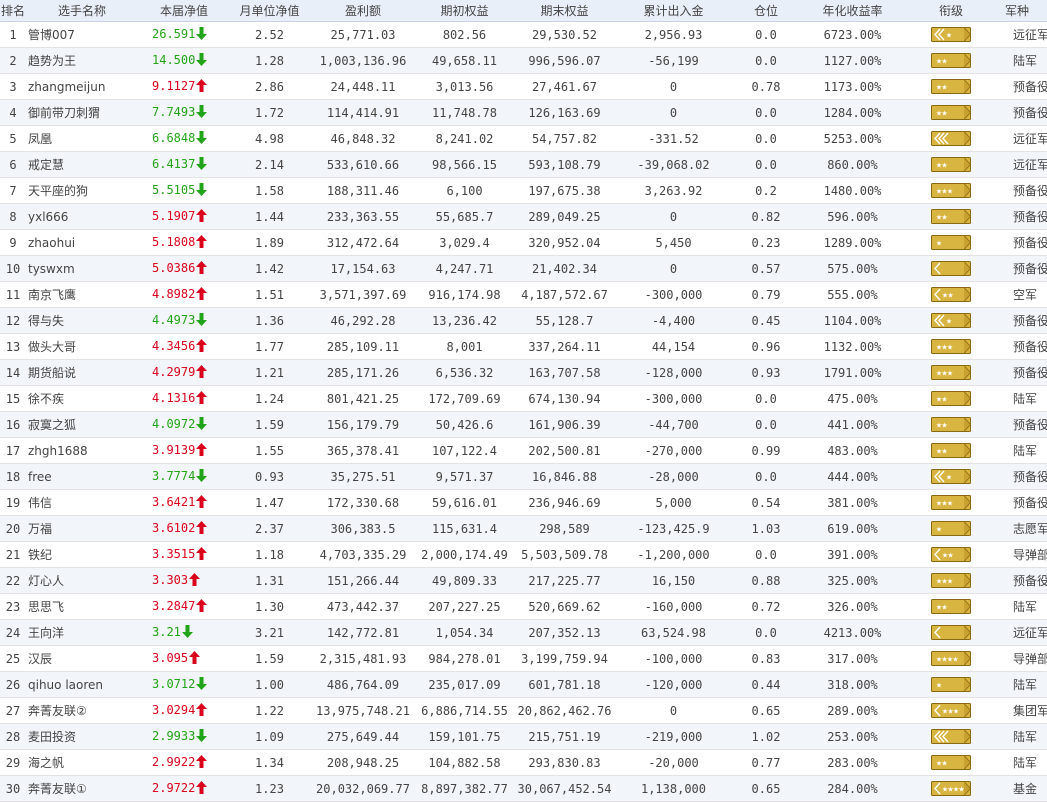 Image resolution: width=1047 pixels, height=802 pixels. I want to click on player-name-cell: 趋势为王, so click(82, 60).